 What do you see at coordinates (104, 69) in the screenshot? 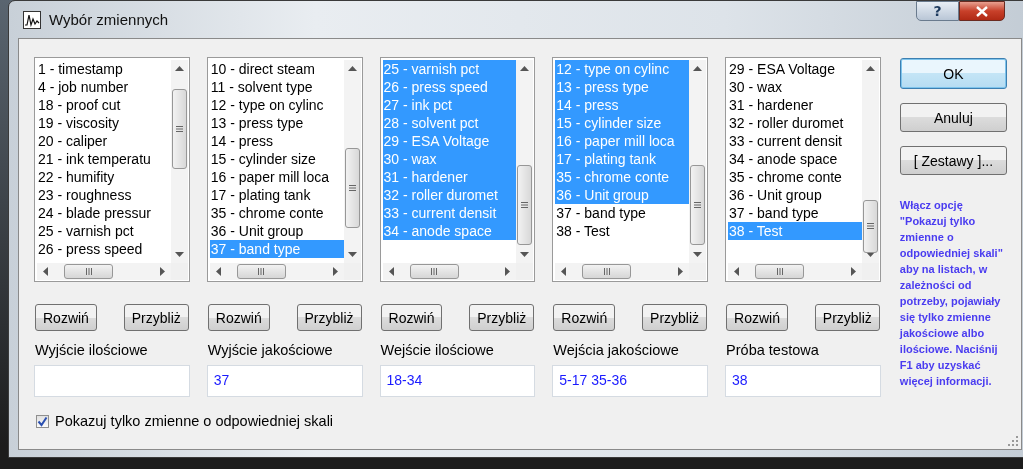
I see `list-item: 1 - timestamp` at bounding box center [104, 69].